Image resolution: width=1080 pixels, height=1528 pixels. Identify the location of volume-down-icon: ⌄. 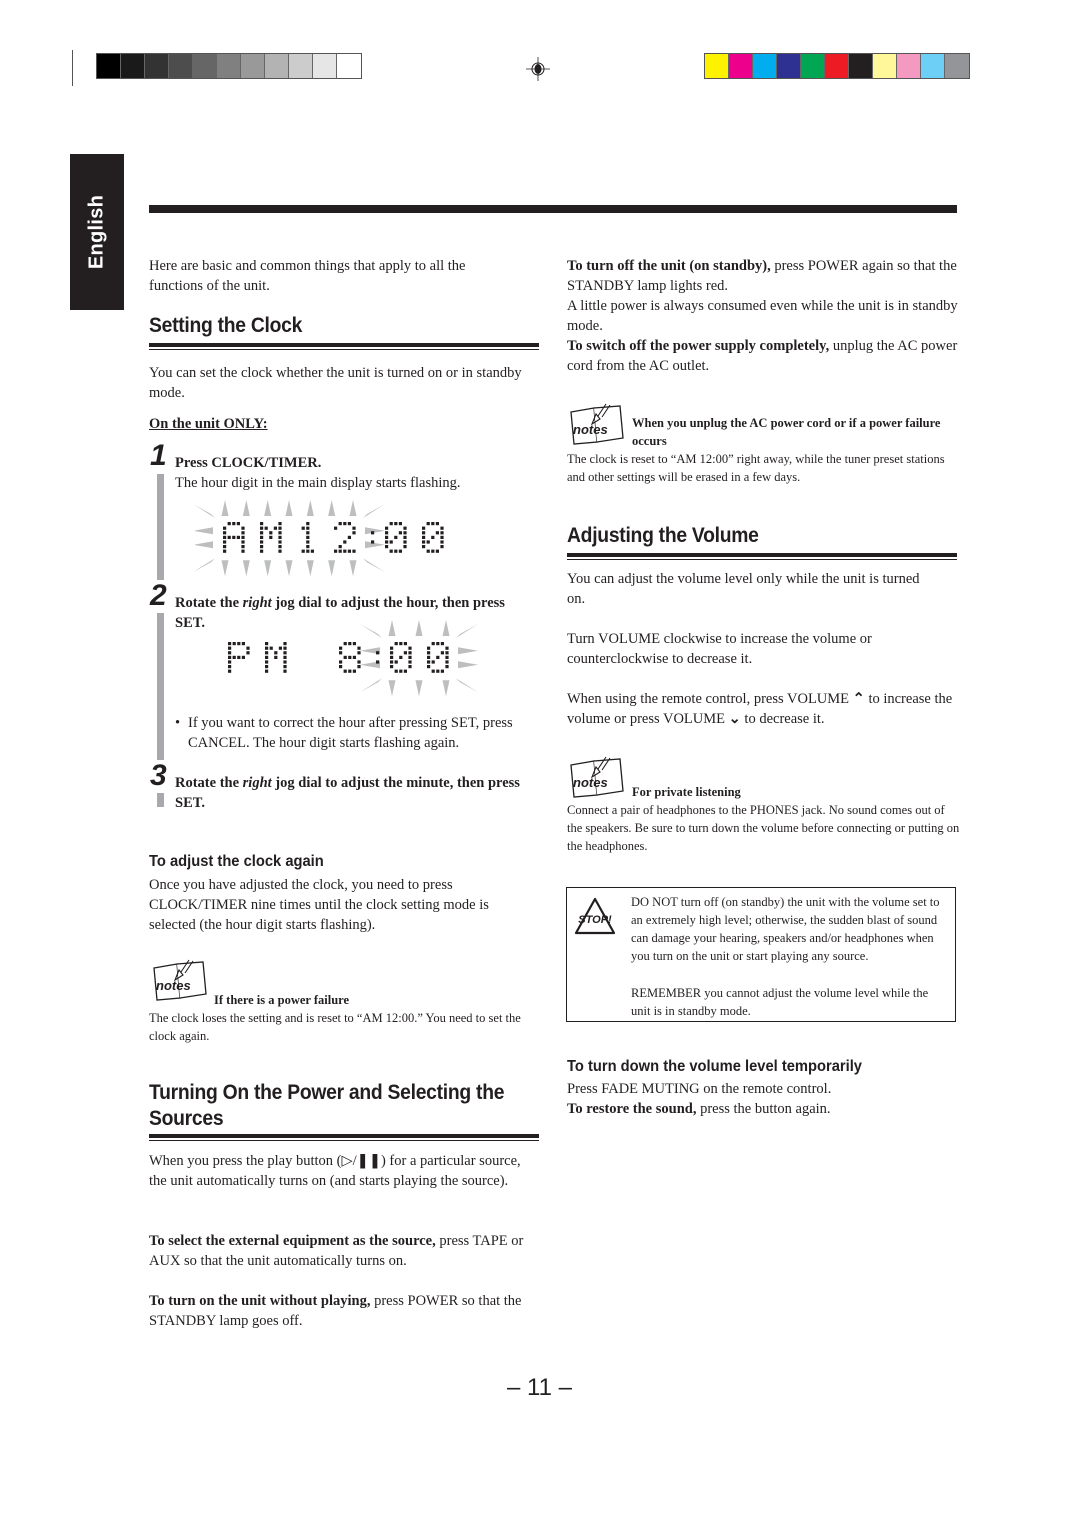
(734, 719).